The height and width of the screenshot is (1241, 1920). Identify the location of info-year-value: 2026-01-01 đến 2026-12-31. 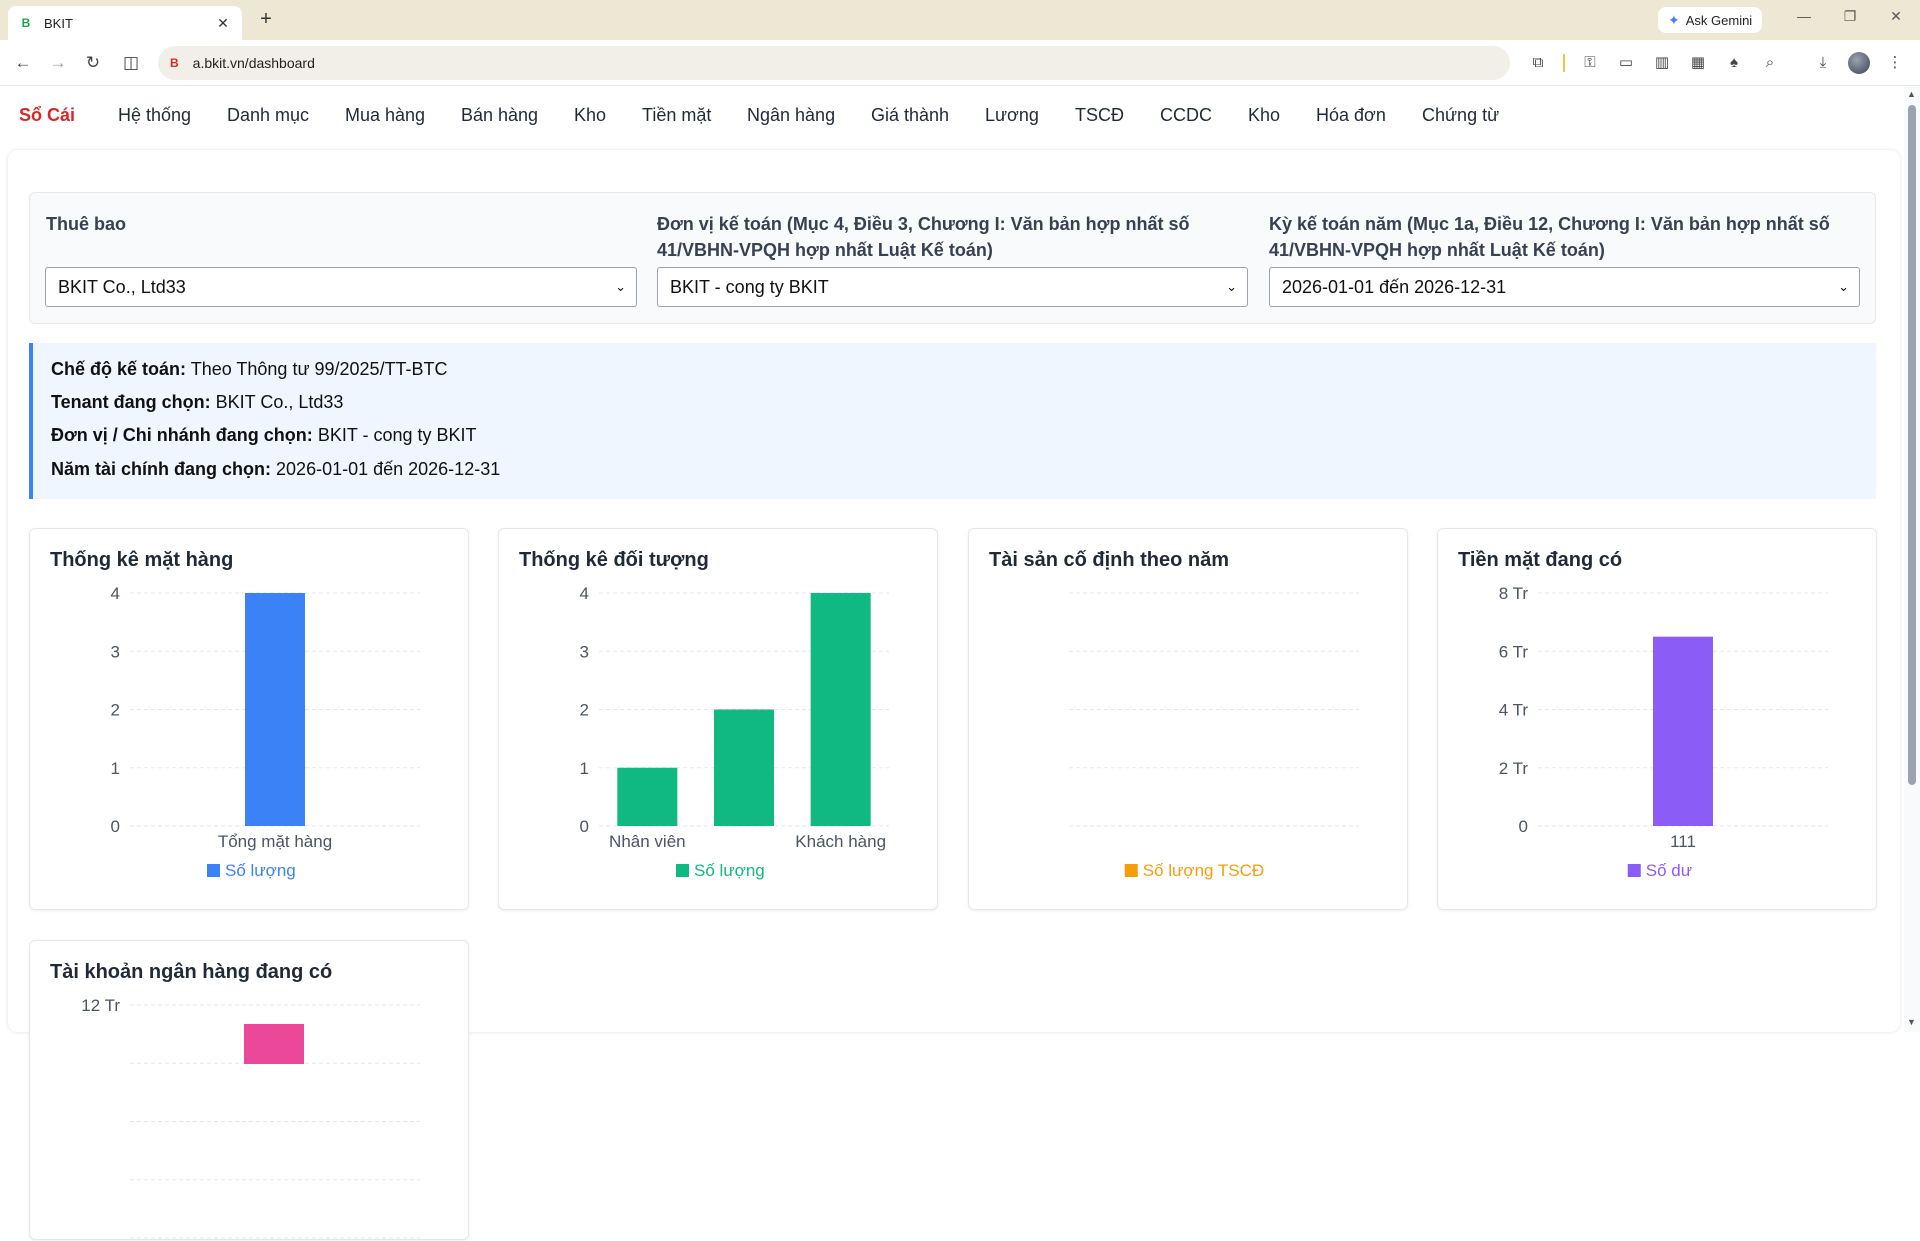
(388, 469).